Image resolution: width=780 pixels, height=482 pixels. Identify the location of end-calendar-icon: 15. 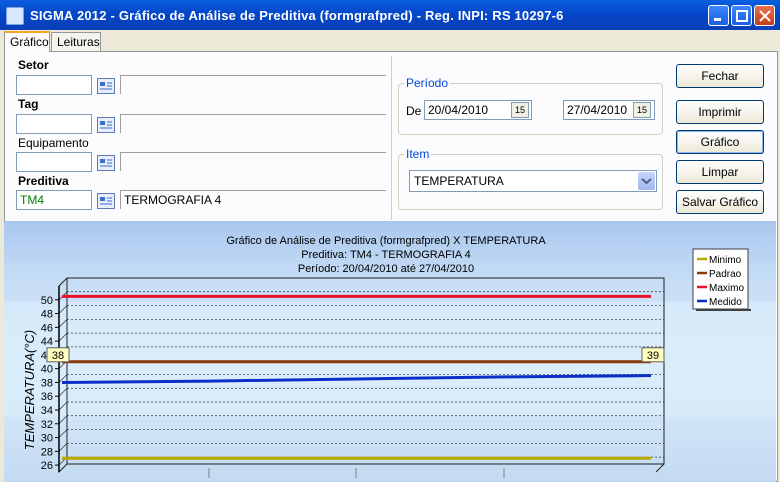
(642, 110).